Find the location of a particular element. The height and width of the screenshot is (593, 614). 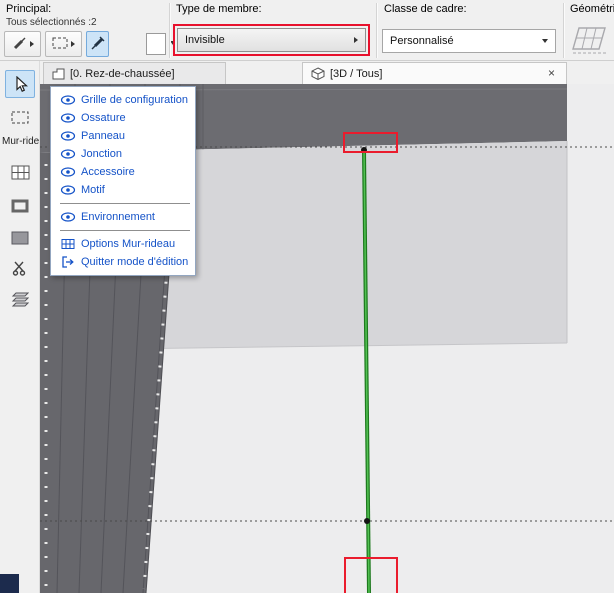

menu-item-quitter-mode-edition: Quitter mode d'édition is located at coordinates (123, 262).